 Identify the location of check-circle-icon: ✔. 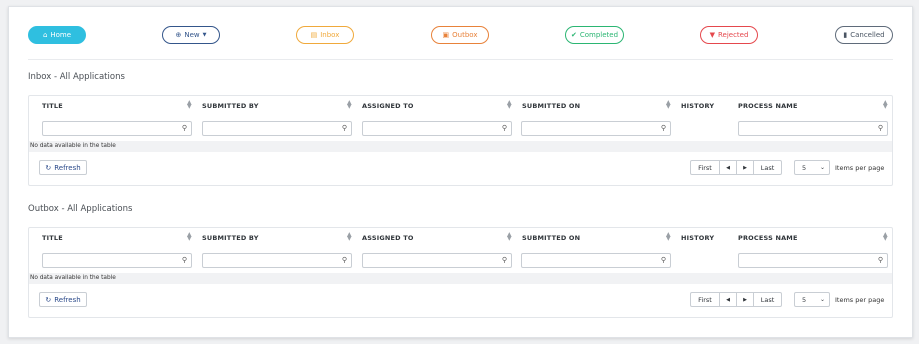
(573, 34).